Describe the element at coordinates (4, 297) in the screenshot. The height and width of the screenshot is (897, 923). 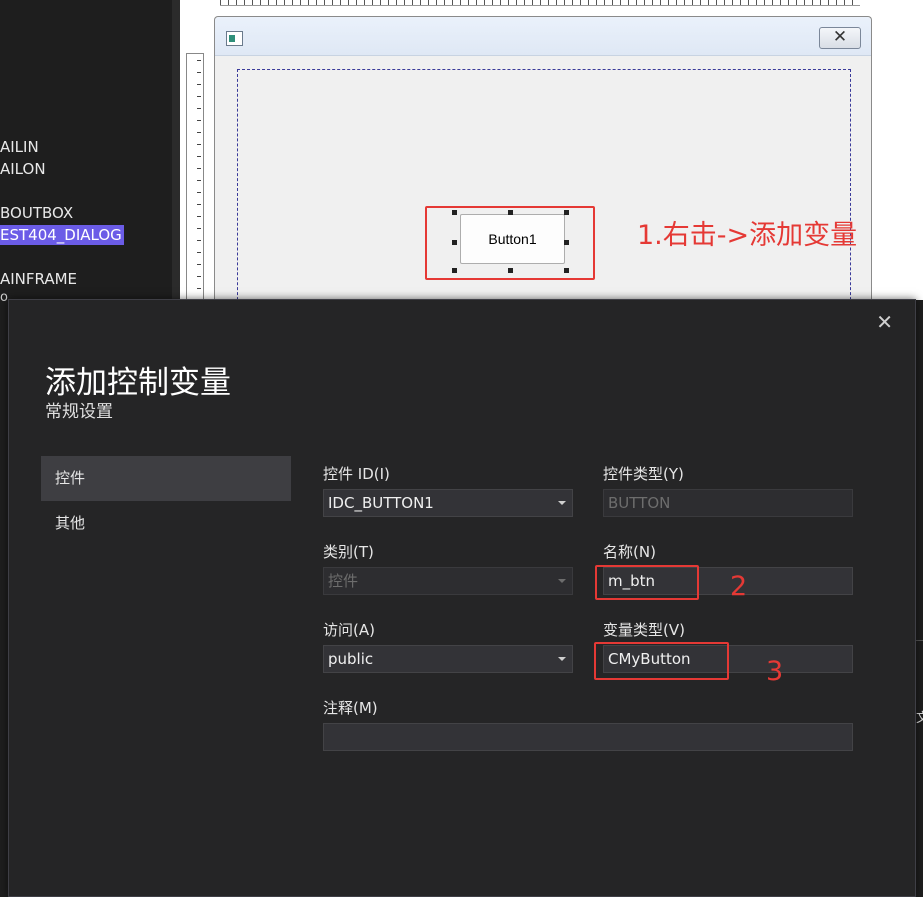
I see `tree-item-fragment: o` at that location.